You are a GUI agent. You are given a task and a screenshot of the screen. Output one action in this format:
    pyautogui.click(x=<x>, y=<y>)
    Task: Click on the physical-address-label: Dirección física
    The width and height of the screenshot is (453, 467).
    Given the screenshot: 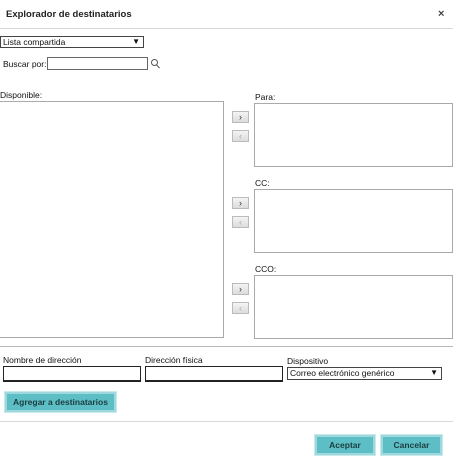 What is the action you would take?
    pyautogui.click(x=174, y=360)
    